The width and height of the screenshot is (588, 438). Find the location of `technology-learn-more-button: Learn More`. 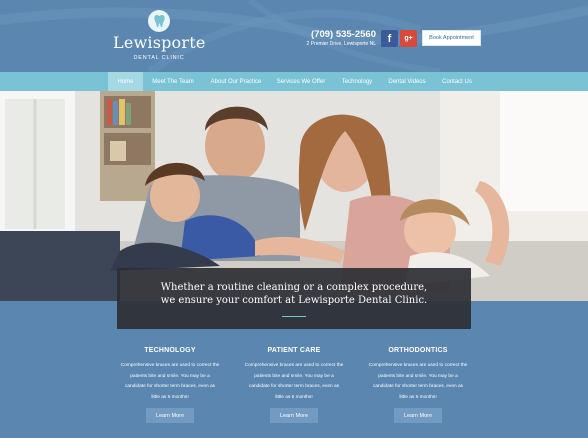

technology-learn-more-button: Learn More is located at coordinates (170, 415).